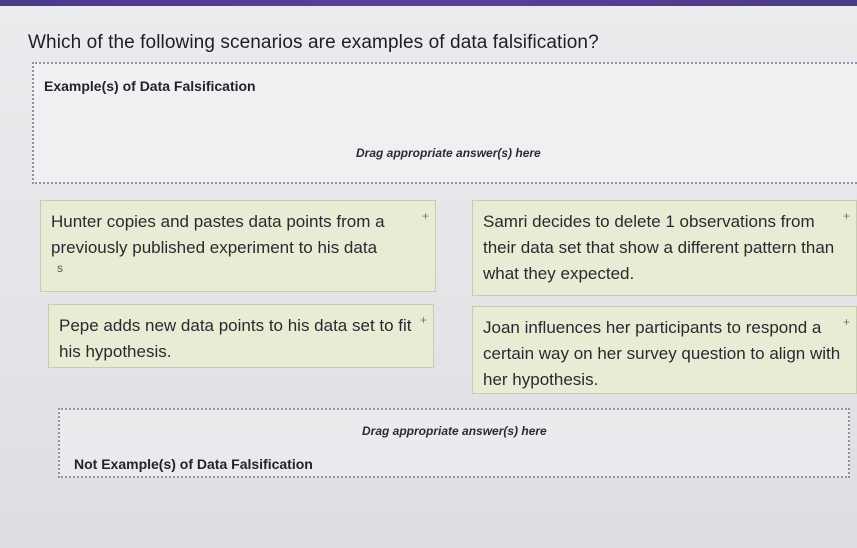  What do you see at coordinates (428, 3) in the screenshot?
I see `top-accent-bar` at bounding box center [428, 3].